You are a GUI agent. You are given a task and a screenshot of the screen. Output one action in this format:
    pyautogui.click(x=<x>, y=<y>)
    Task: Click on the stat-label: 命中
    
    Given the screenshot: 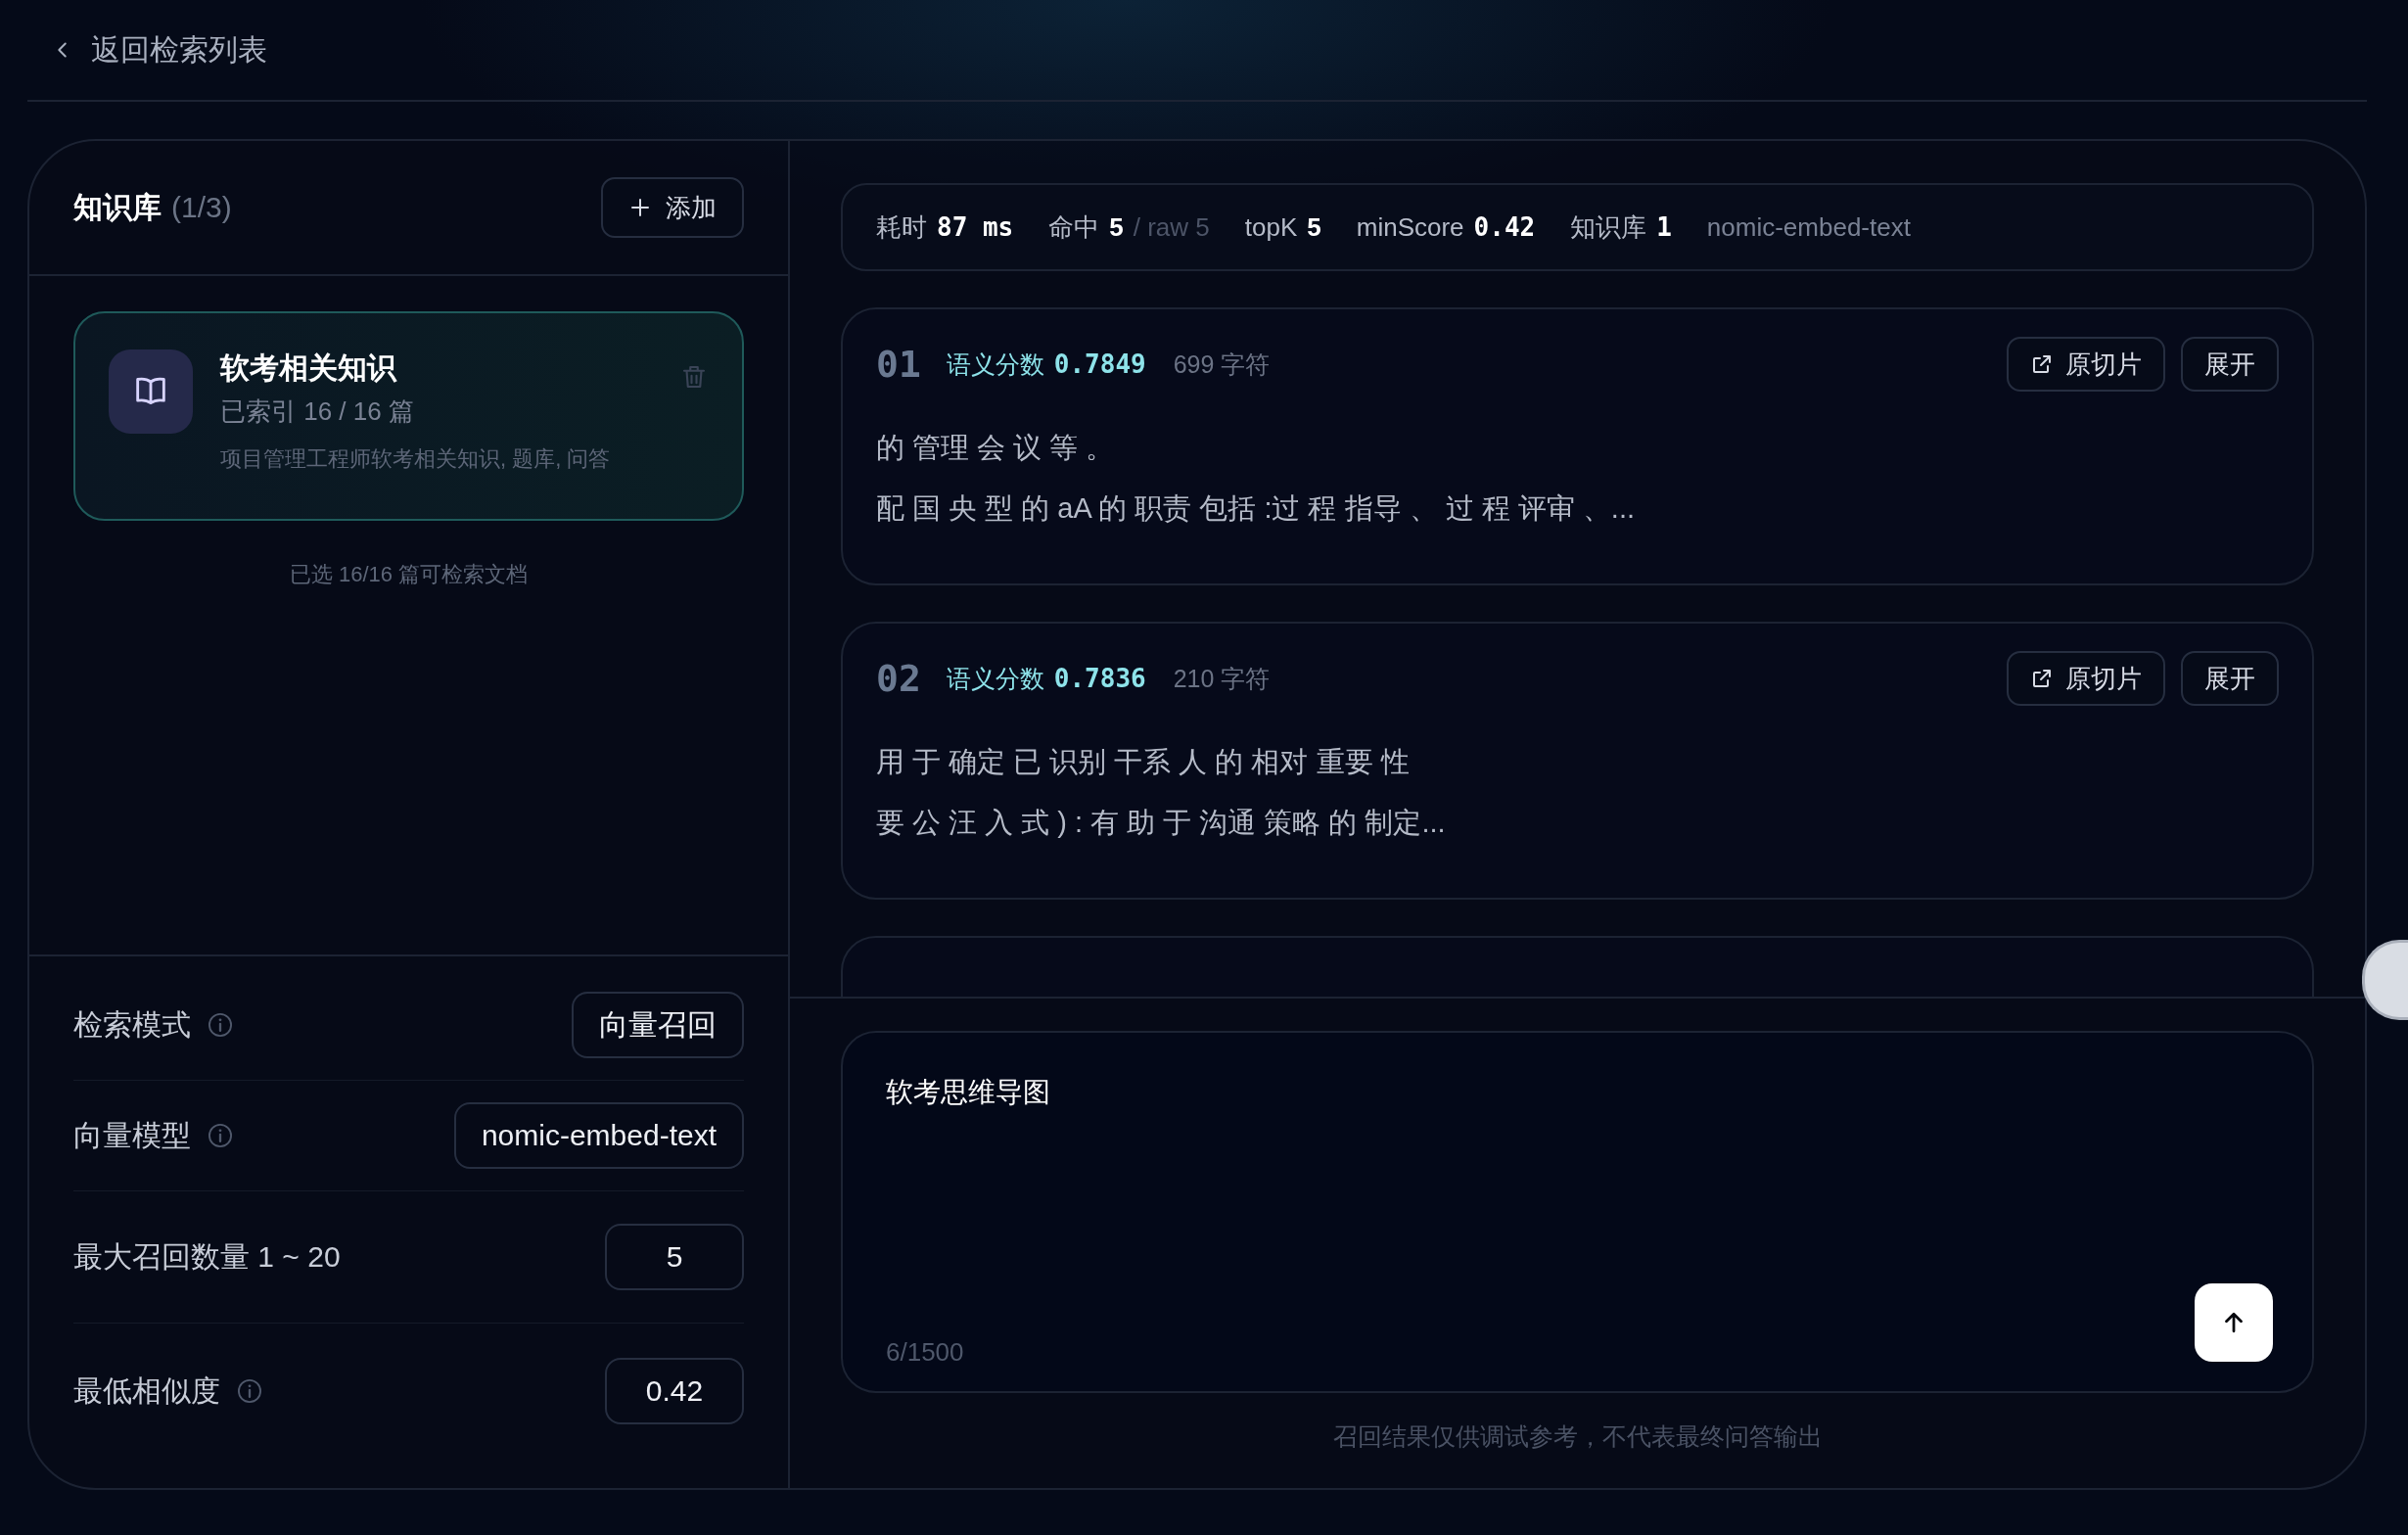 What is the action you would take?
    pyautogui.click(x=1074, y=227)
    